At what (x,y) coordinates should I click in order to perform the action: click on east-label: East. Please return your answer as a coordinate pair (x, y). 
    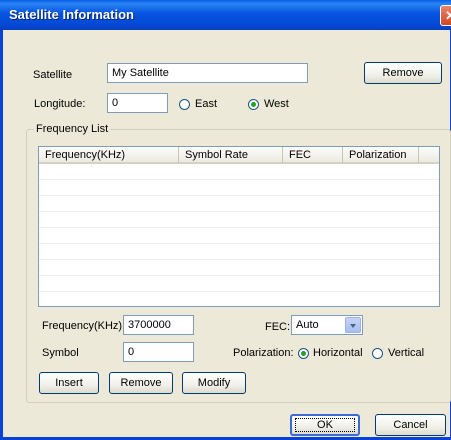
    Looking at the image, I should click on (206, 104).